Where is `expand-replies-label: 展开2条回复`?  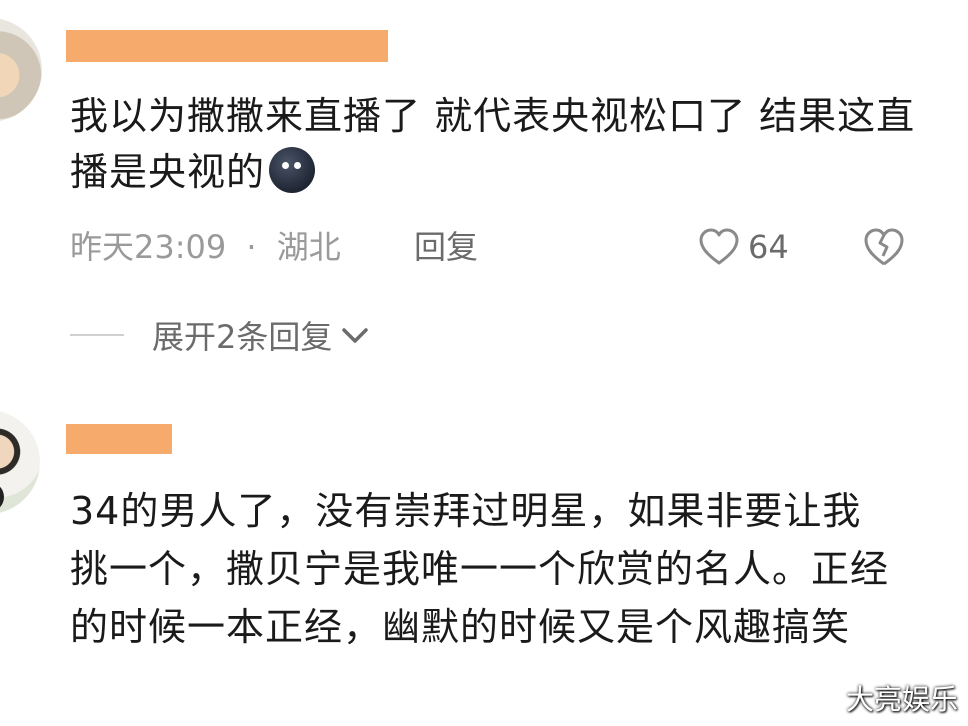
expand-replies-label: 展开2条回复 is located at coordinates (242, 337).